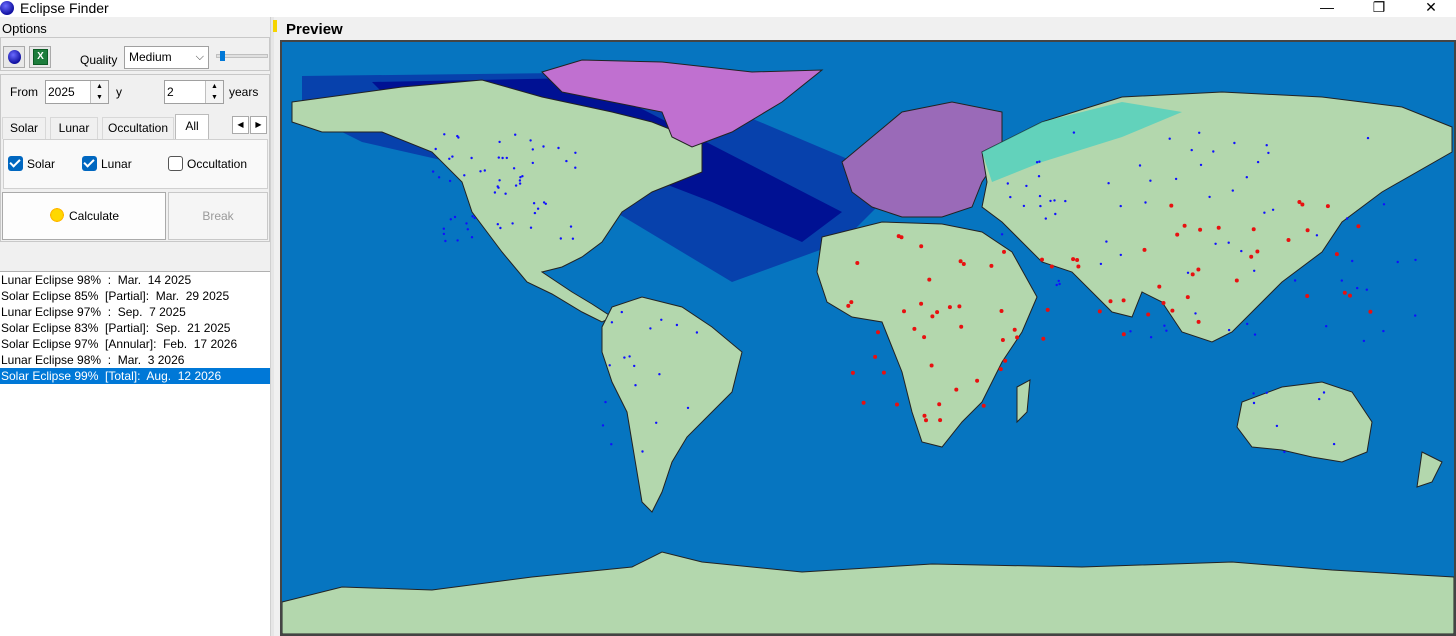 The image size is (1456, 636). What do you see at coordinates (74, 128) in the screenshot?
I see `tab-lunar: Lunar` at bounding box center [74, 128].